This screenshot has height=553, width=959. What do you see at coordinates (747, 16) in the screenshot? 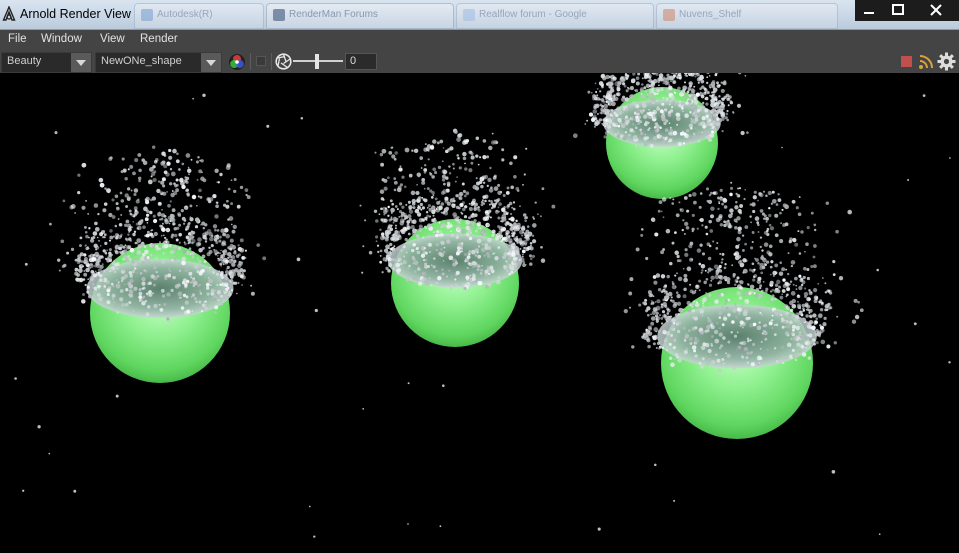
I see `background-tab: Nuvens_Shelf` at bounding box center [747, 16].